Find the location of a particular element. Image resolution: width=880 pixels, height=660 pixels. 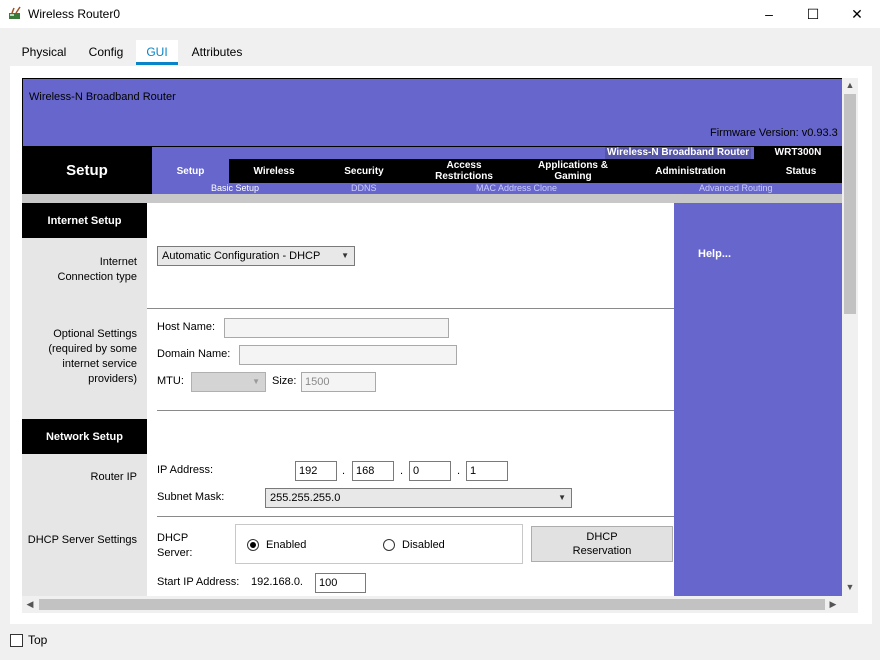

nav-wireless: Wireless is located at coordinates (274, 171).